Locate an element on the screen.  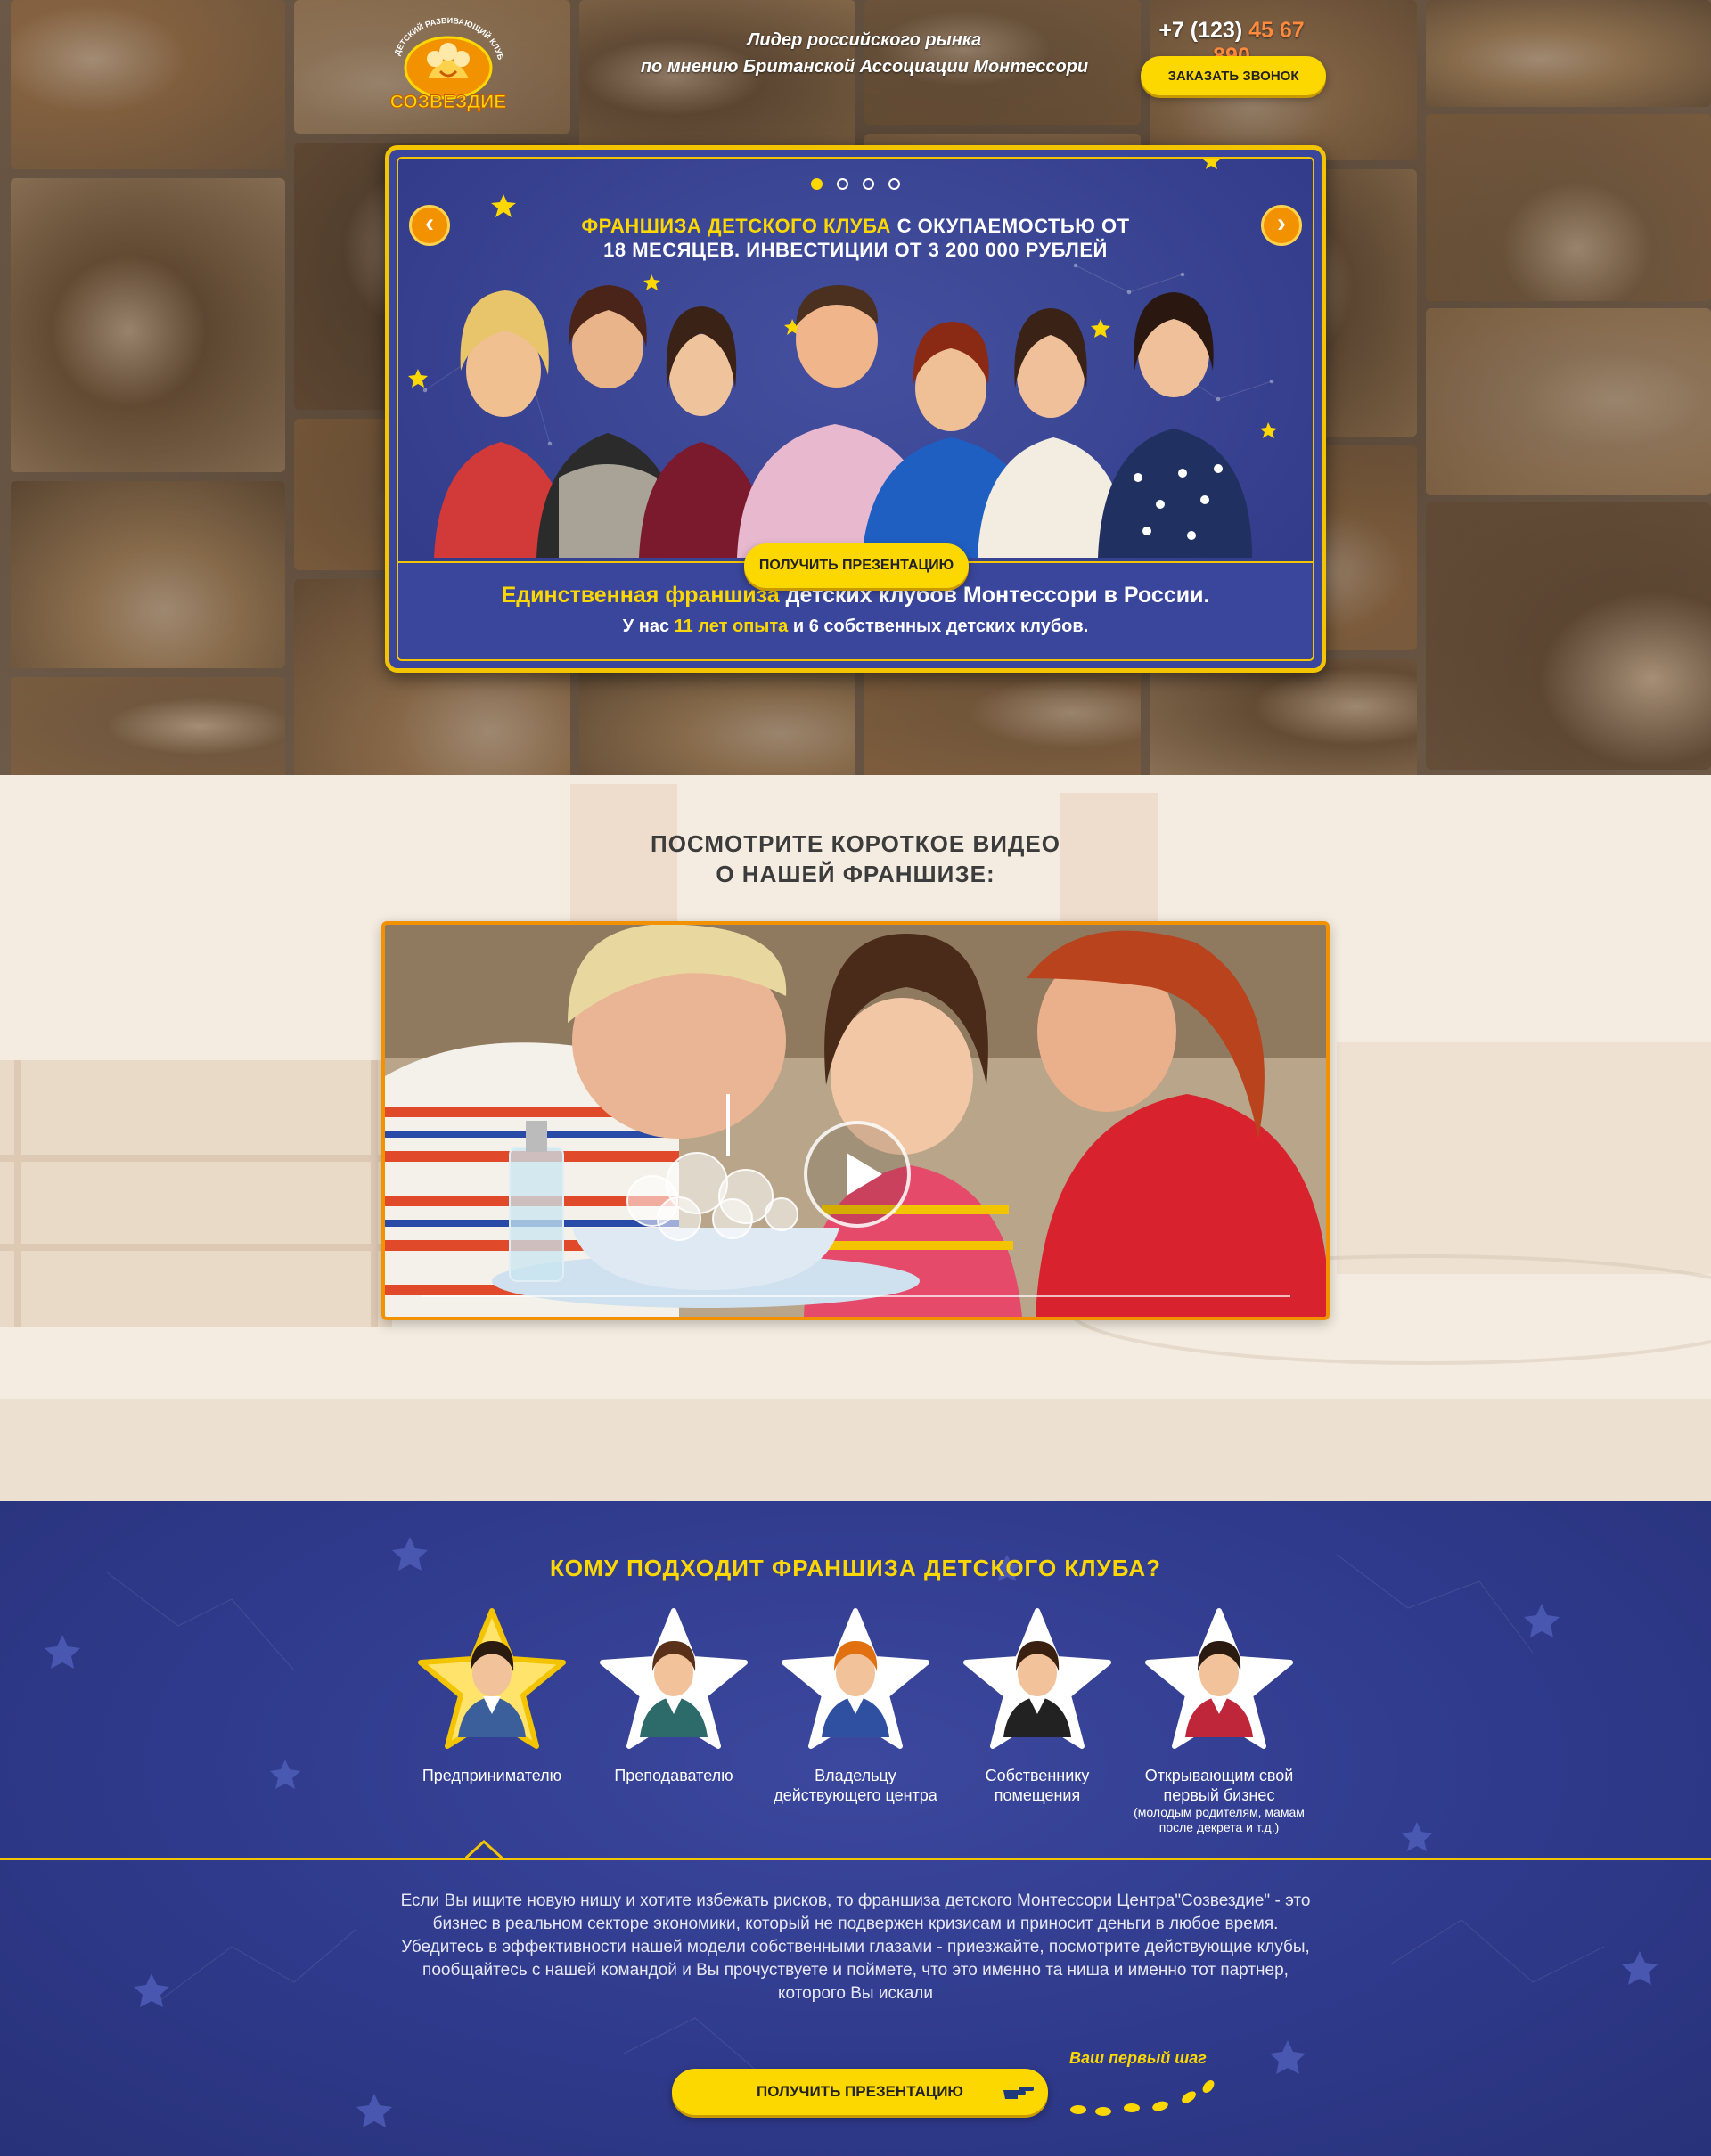
video-play-button is located at coordinates (857, 1174).